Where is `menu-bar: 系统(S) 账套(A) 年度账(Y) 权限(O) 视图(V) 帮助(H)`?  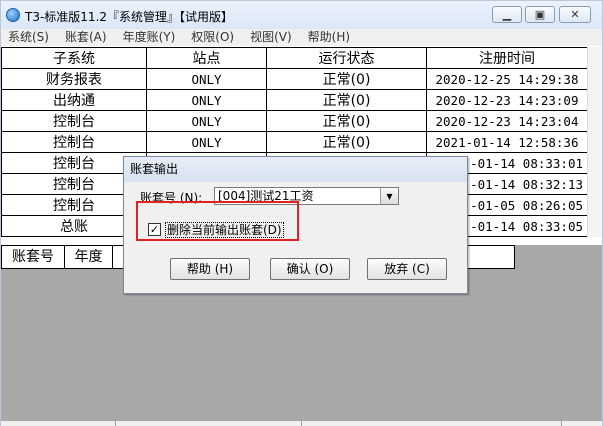
menu-bar: 系统(S) 账套(A) 年度账(Y) 权限(O) 视图(V) 帮助(H) is located at coordinates (301, 37).